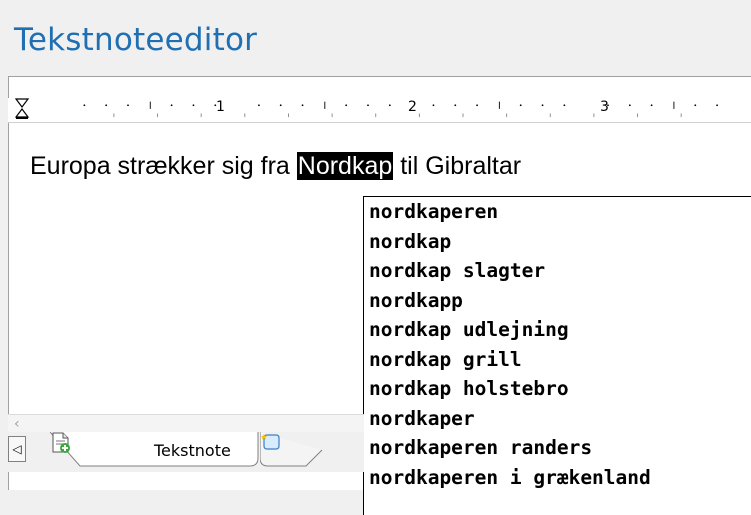 The height and width of the screenshot is (515, 751). I want to click on tab-tekstnote: Tekstnote, so click(155, 449).